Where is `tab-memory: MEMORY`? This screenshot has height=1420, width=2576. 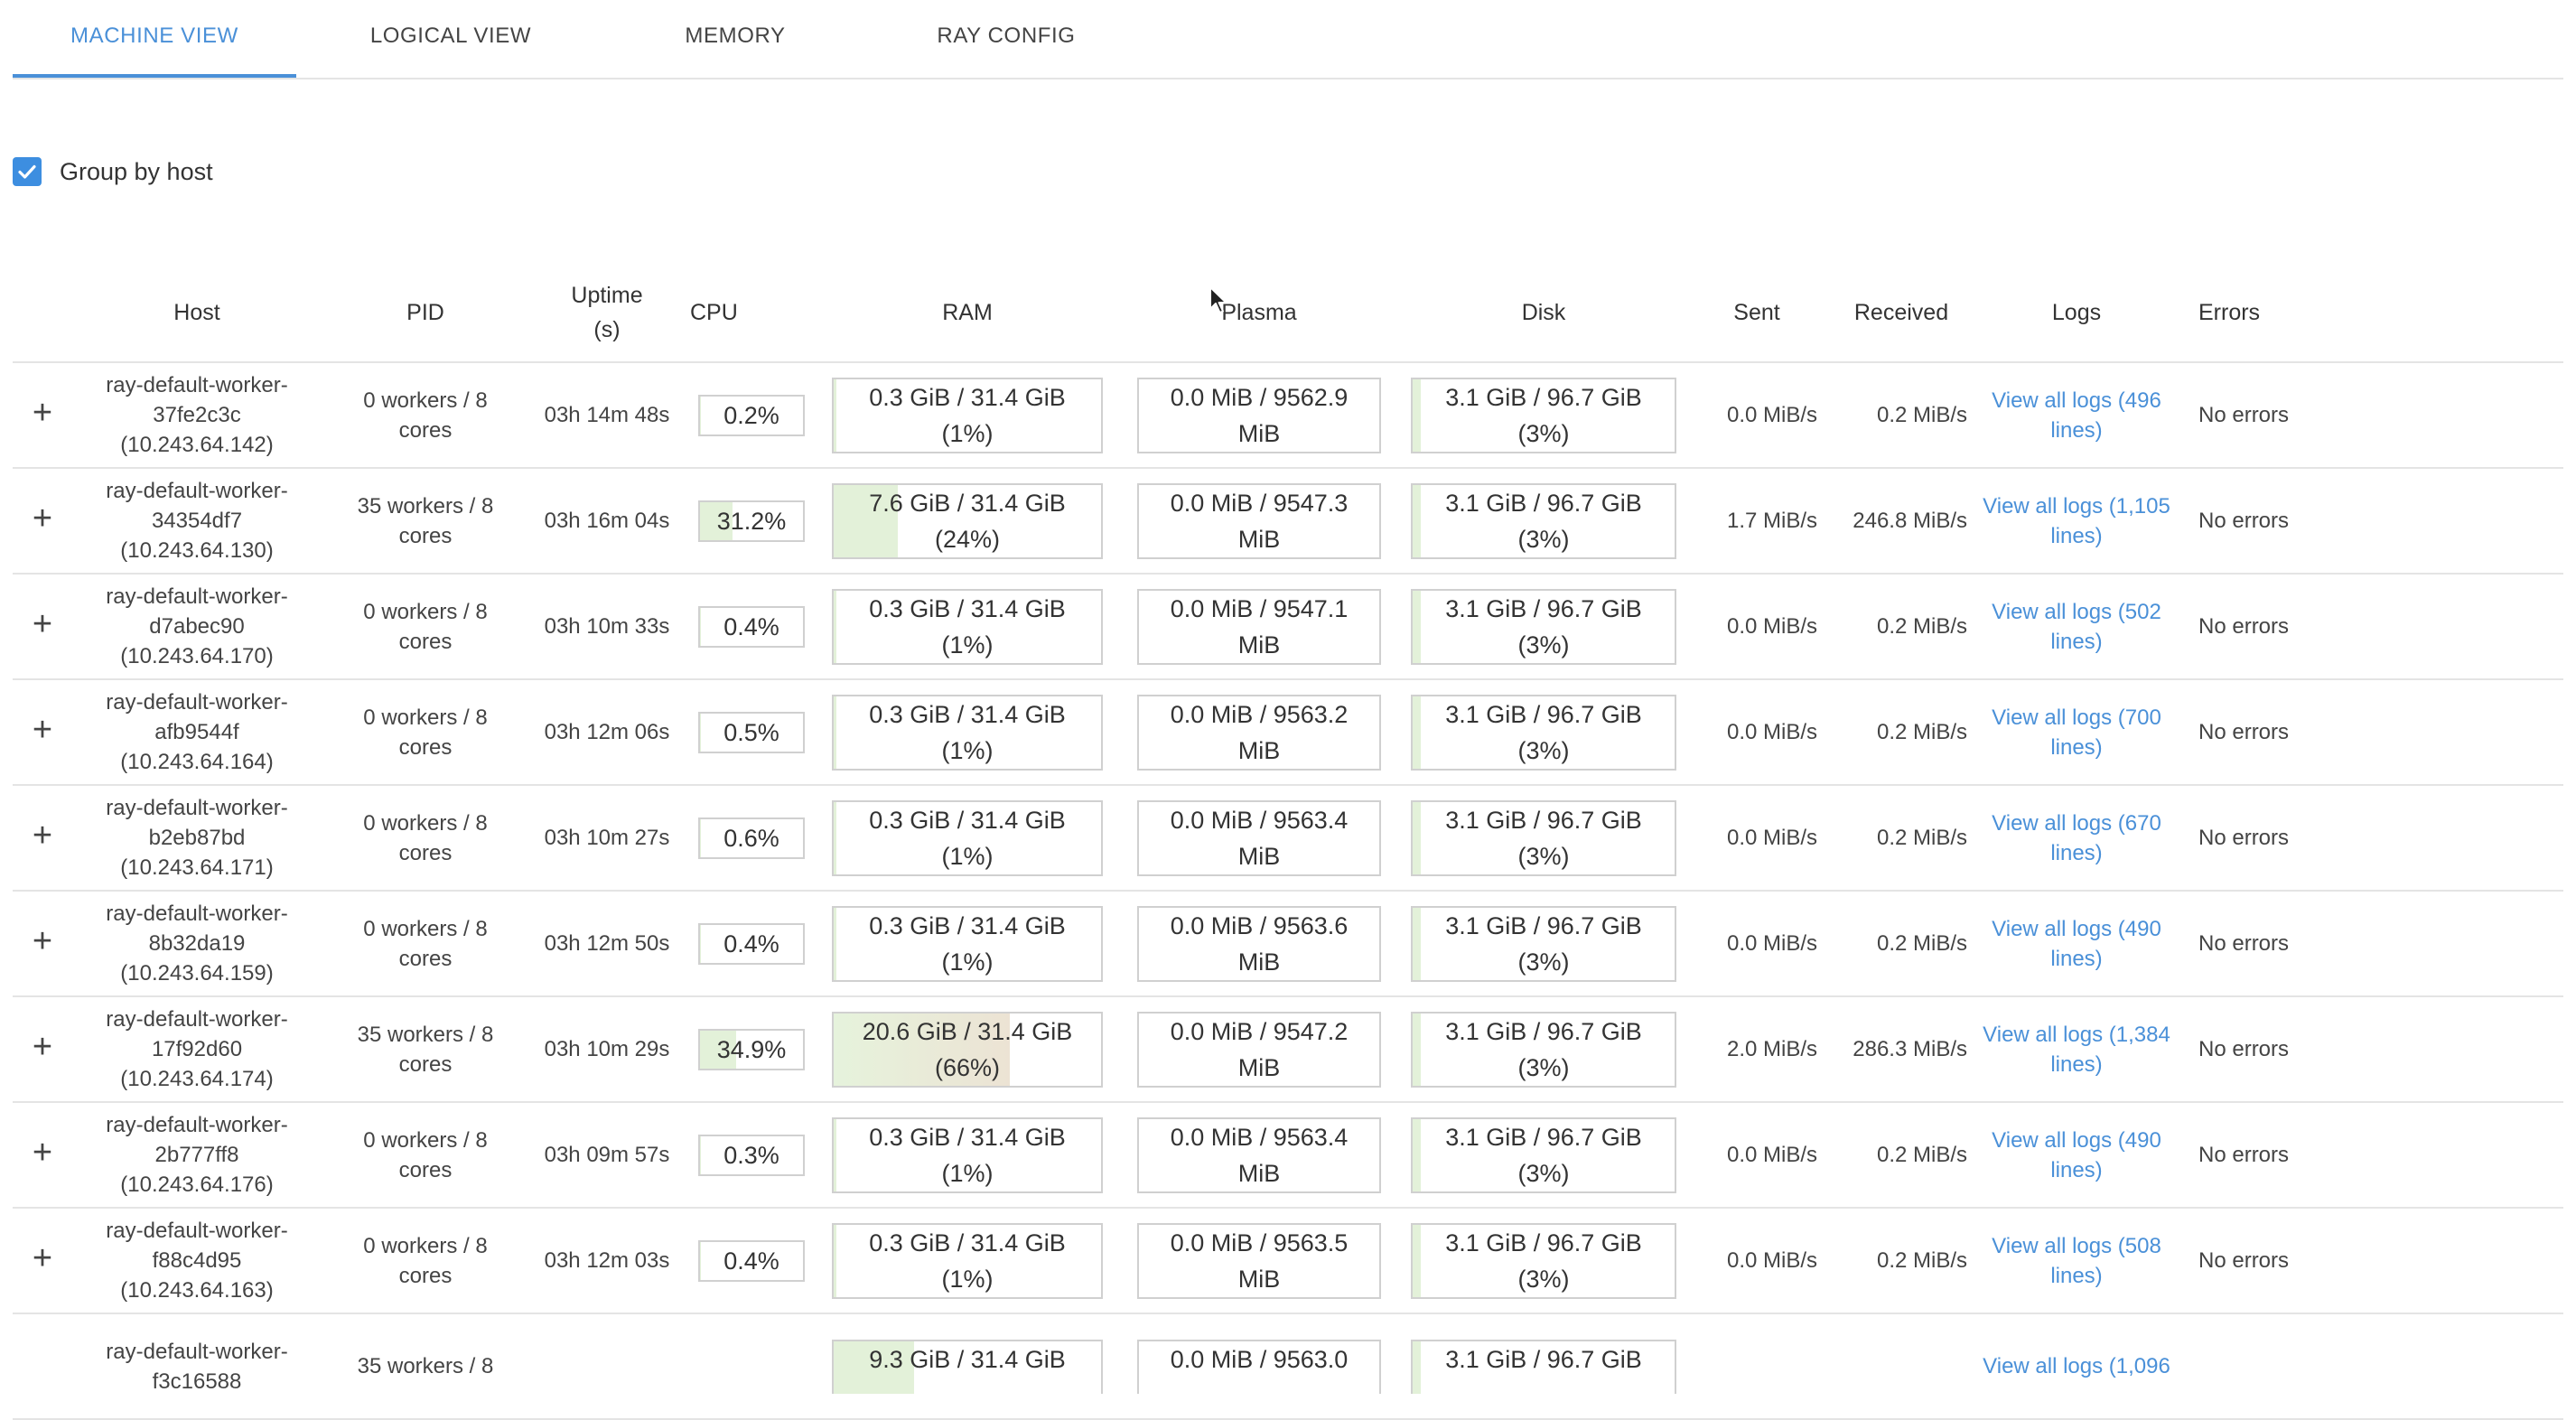
tab-memory: MEMORY is located at coordinates (735, 37).